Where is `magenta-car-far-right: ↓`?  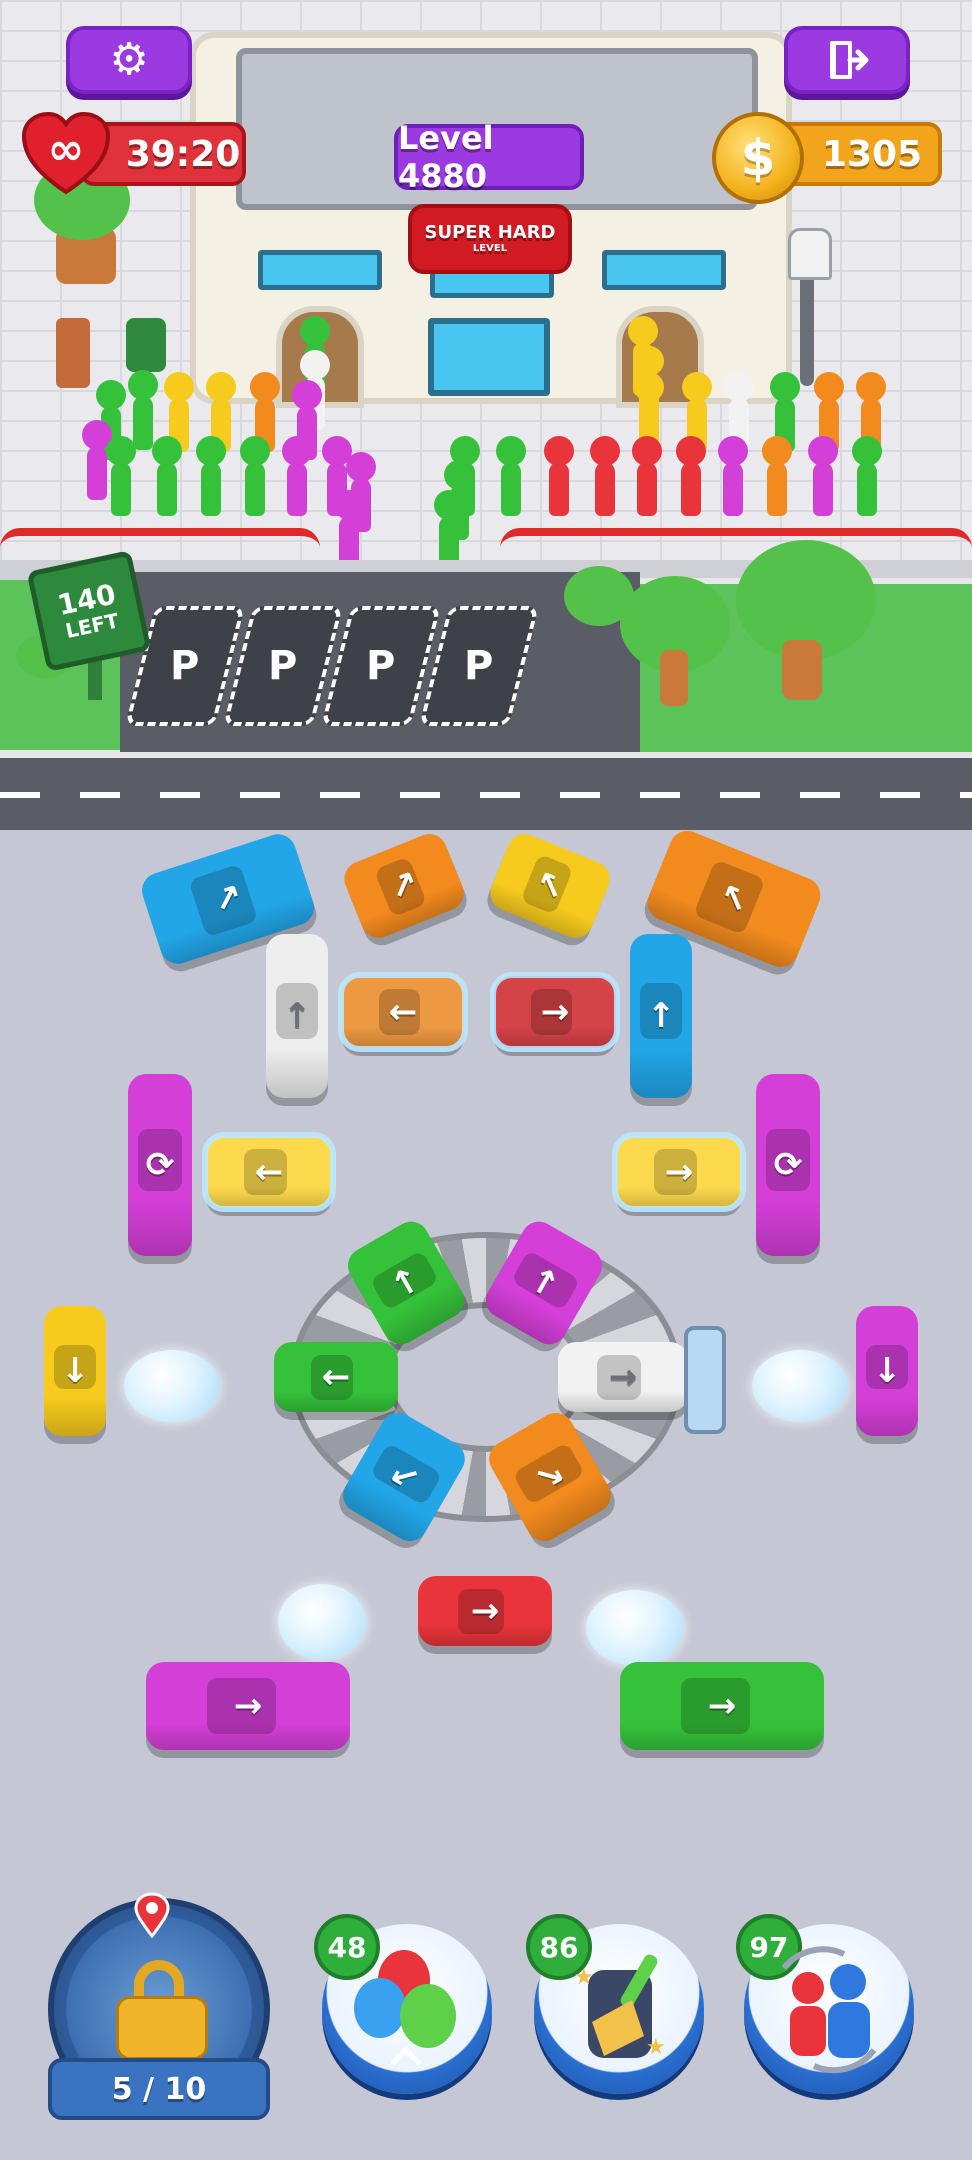
magenta-car-far-right: ↓ is located at coordinates (887, 1371).